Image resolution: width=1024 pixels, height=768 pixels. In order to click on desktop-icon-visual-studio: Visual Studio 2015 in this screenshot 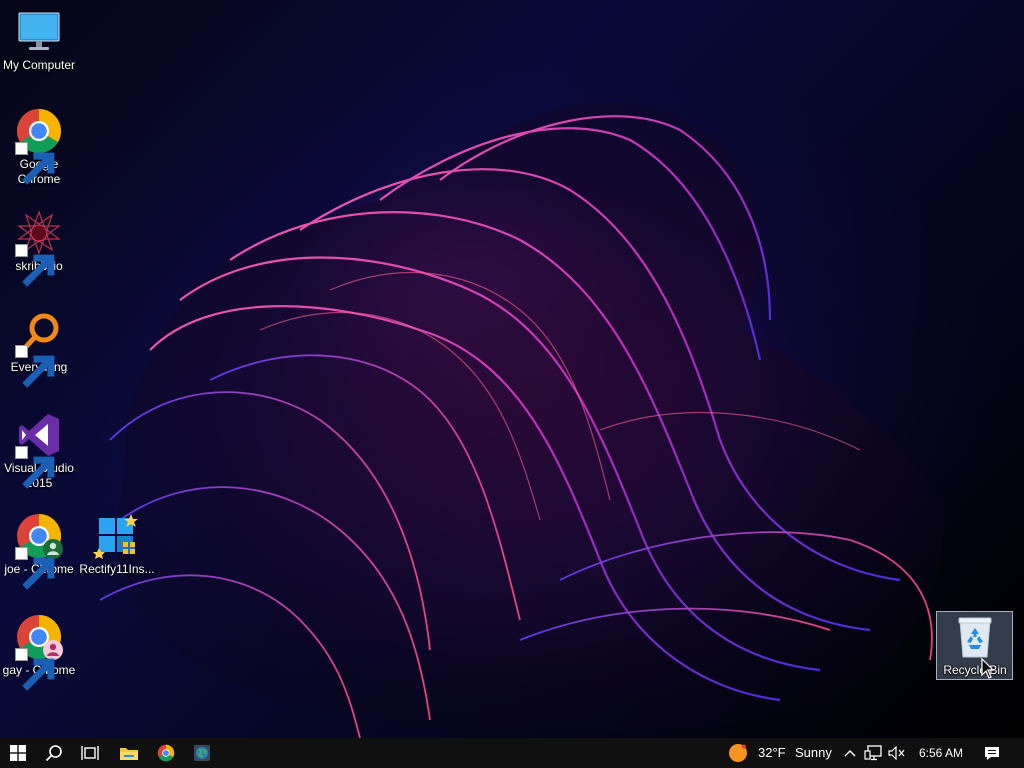, I will do `click(39, 451)`.